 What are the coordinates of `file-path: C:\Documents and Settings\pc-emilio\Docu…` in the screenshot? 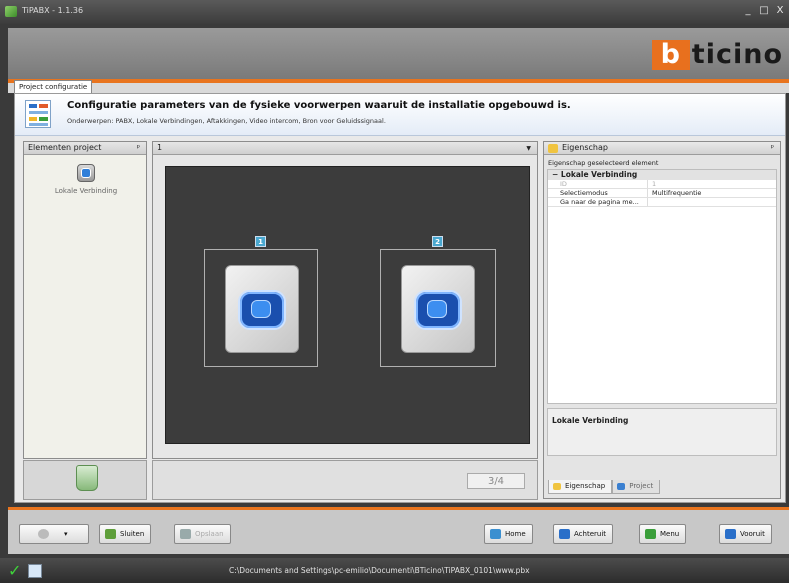 It's located at (379, 570).